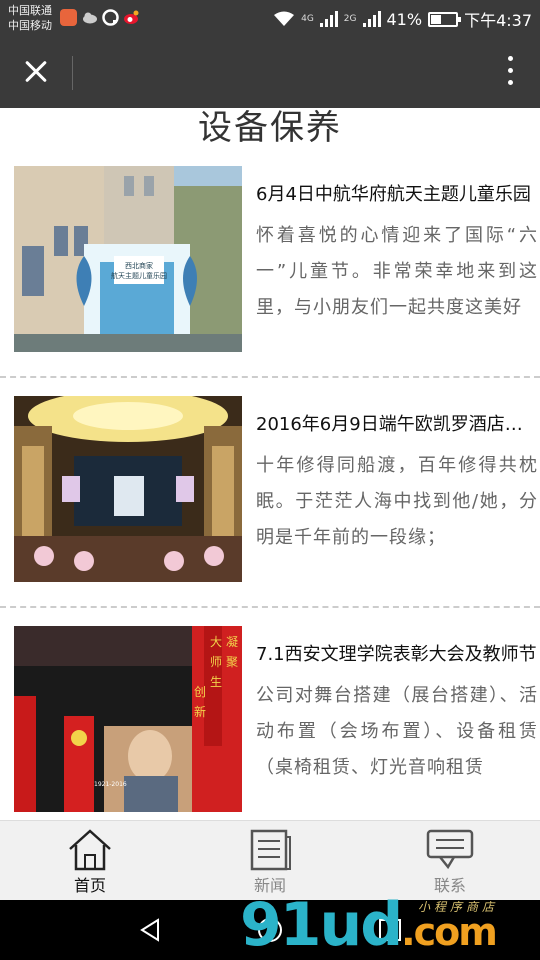 The height and width of the screenshot is (960, 540). I want to click on section-title: 设备保养, so click(270, 128).